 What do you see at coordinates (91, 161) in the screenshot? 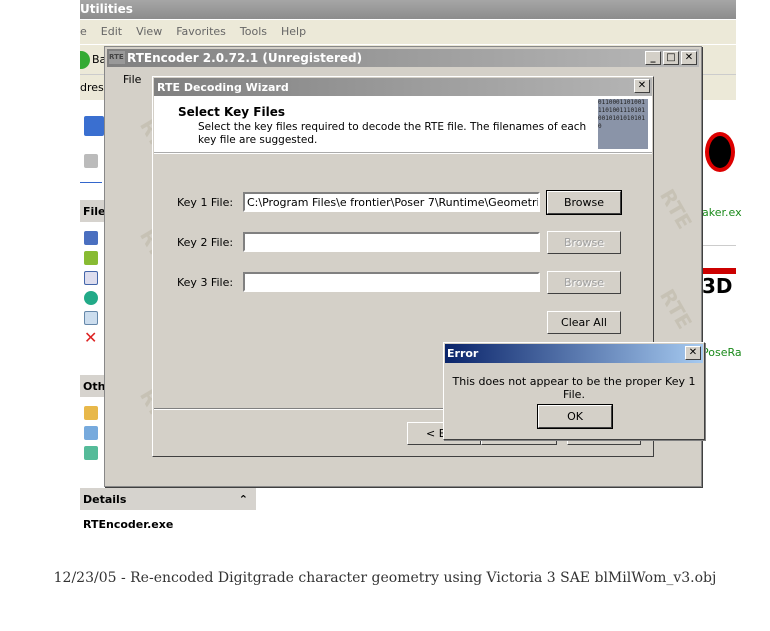
I see `recycle-icon` at bounding box center [91, 161].